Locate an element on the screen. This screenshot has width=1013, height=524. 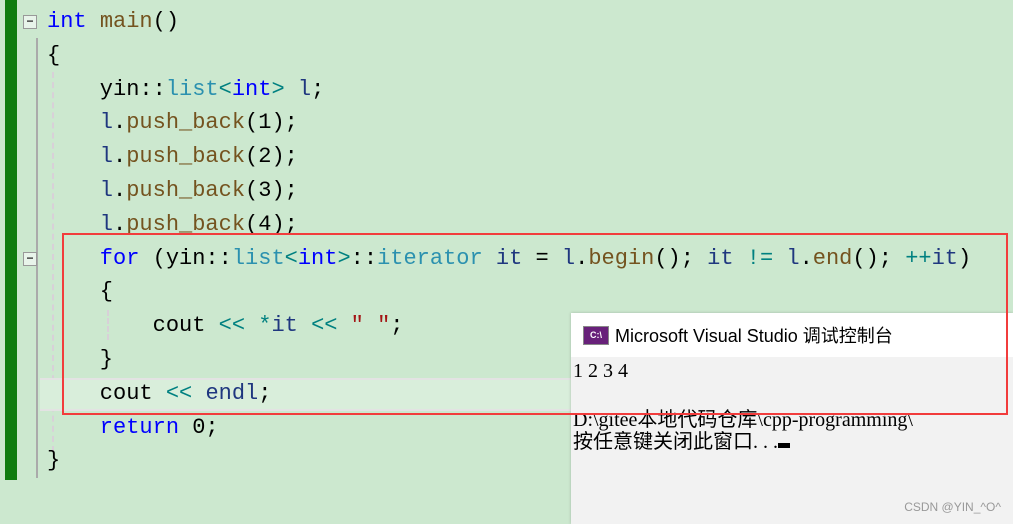
console-output-line: 按任意键关闭此窗口. . . is located at coordinates (681, 442).